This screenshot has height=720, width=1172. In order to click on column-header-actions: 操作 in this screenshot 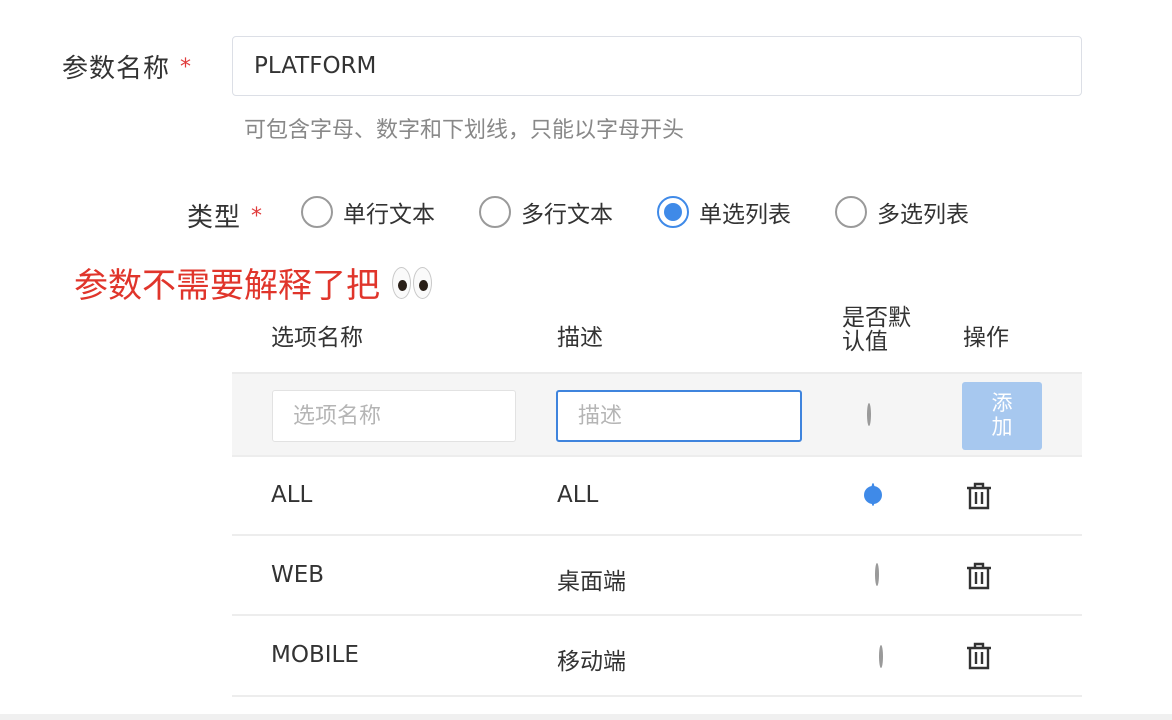, I will do `click(986, 338)`.